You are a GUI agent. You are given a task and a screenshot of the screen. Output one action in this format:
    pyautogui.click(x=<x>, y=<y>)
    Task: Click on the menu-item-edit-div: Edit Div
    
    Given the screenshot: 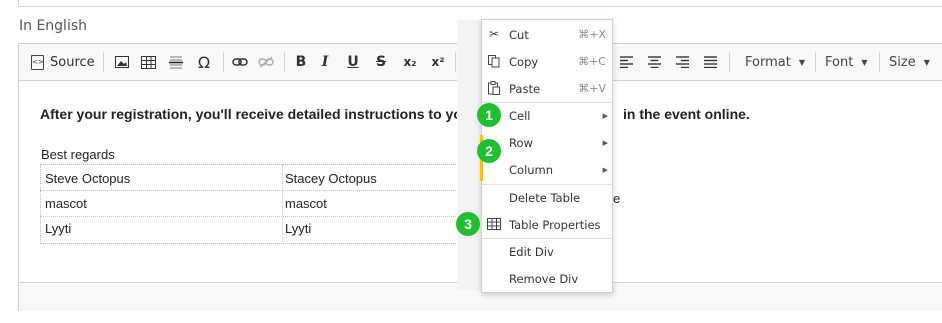 What is the action you would take?
    pyautogui.click(x=547, y=251)
    